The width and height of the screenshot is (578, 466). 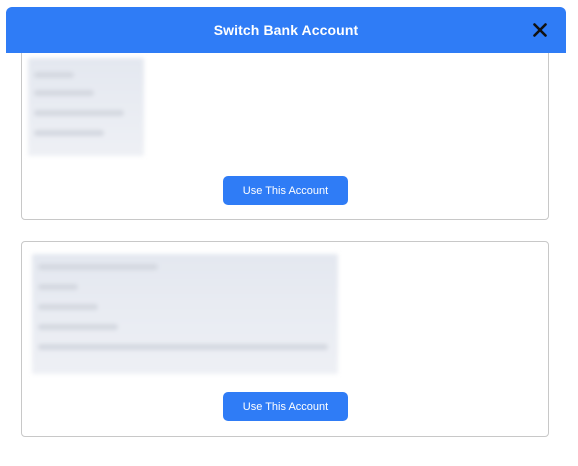 I want to click on modal-title: Switch Bank Account, so click(x=286, y=30).